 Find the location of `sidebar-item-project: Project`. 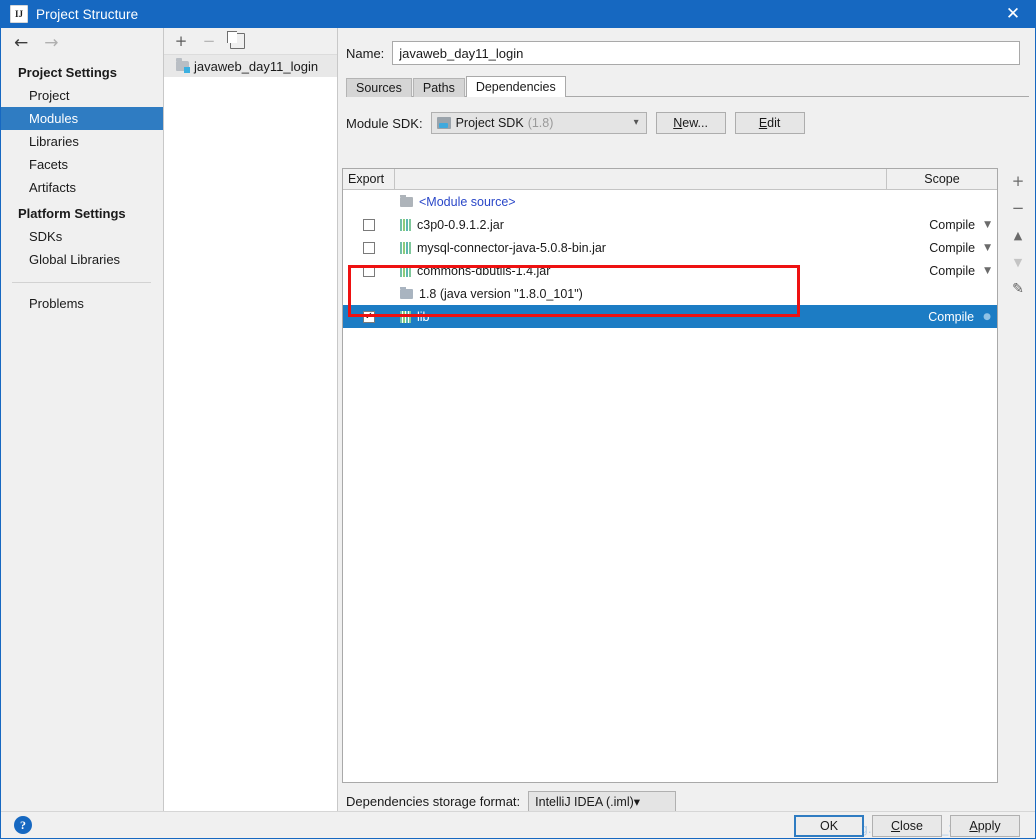

sidebar-item-project: Project is located at coordinates (81, 95).